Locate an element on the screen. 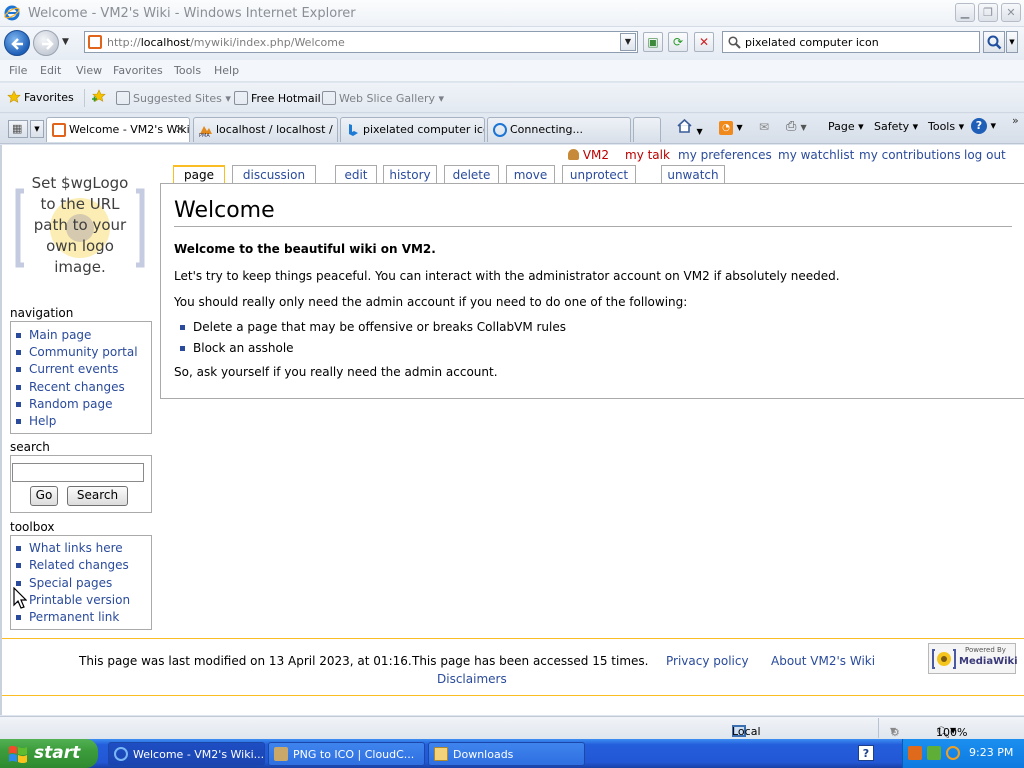 The image size is (1024, 768). my-watchlist-link: my watchlist is located at coordinates (816, 155).